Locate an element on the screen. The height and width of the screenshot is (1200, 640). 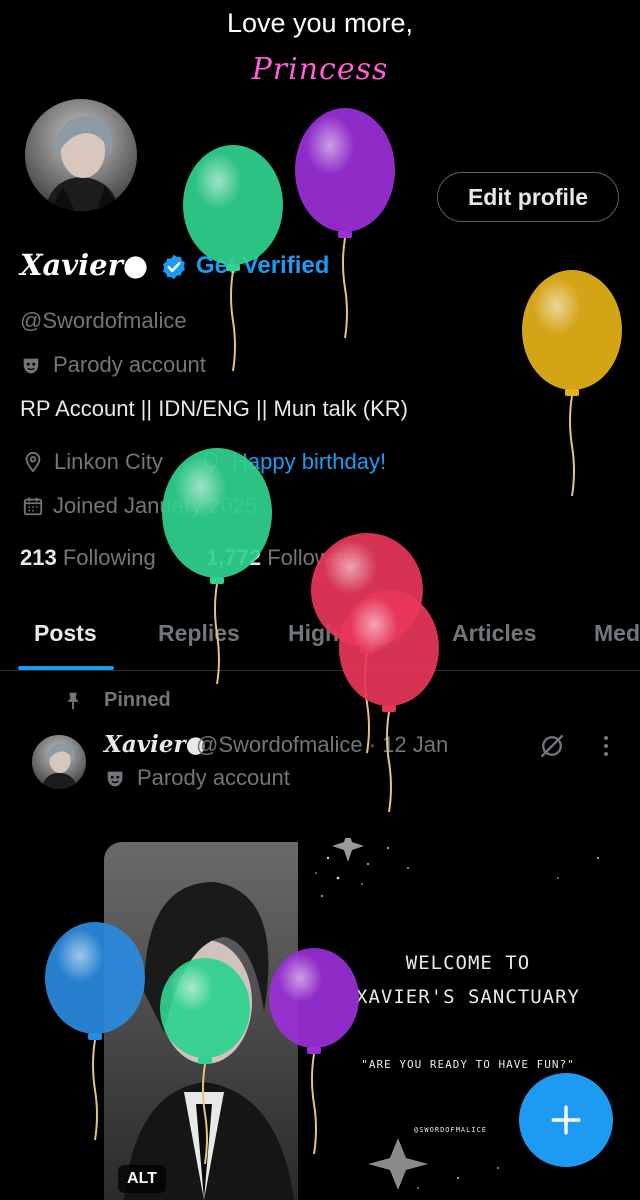
more-vertical-icon is located at coordinates (606, 746).